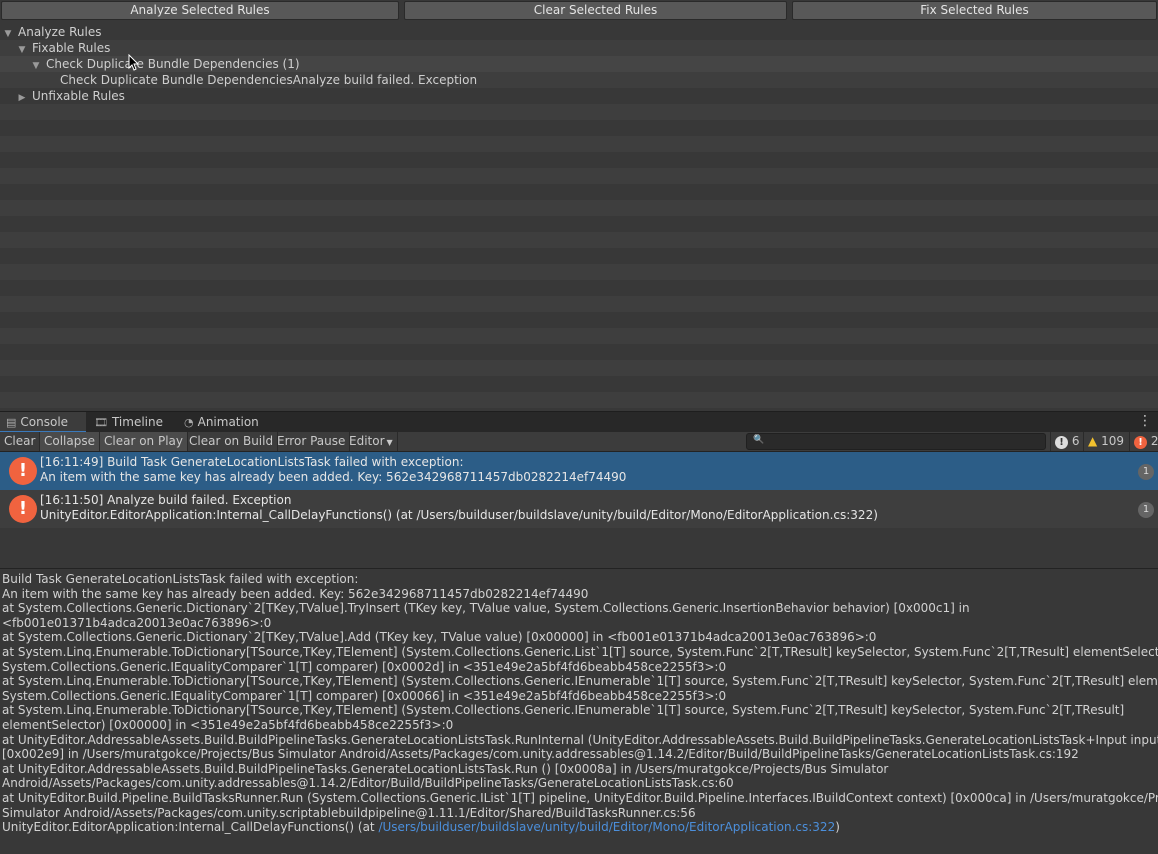 The height and width of the screenshot is (854, 1158). What do you see at coordinates (367, 441) in the screenshot?
I see `editor-dropdown-label: Editor` at bounding box center [367, 441].